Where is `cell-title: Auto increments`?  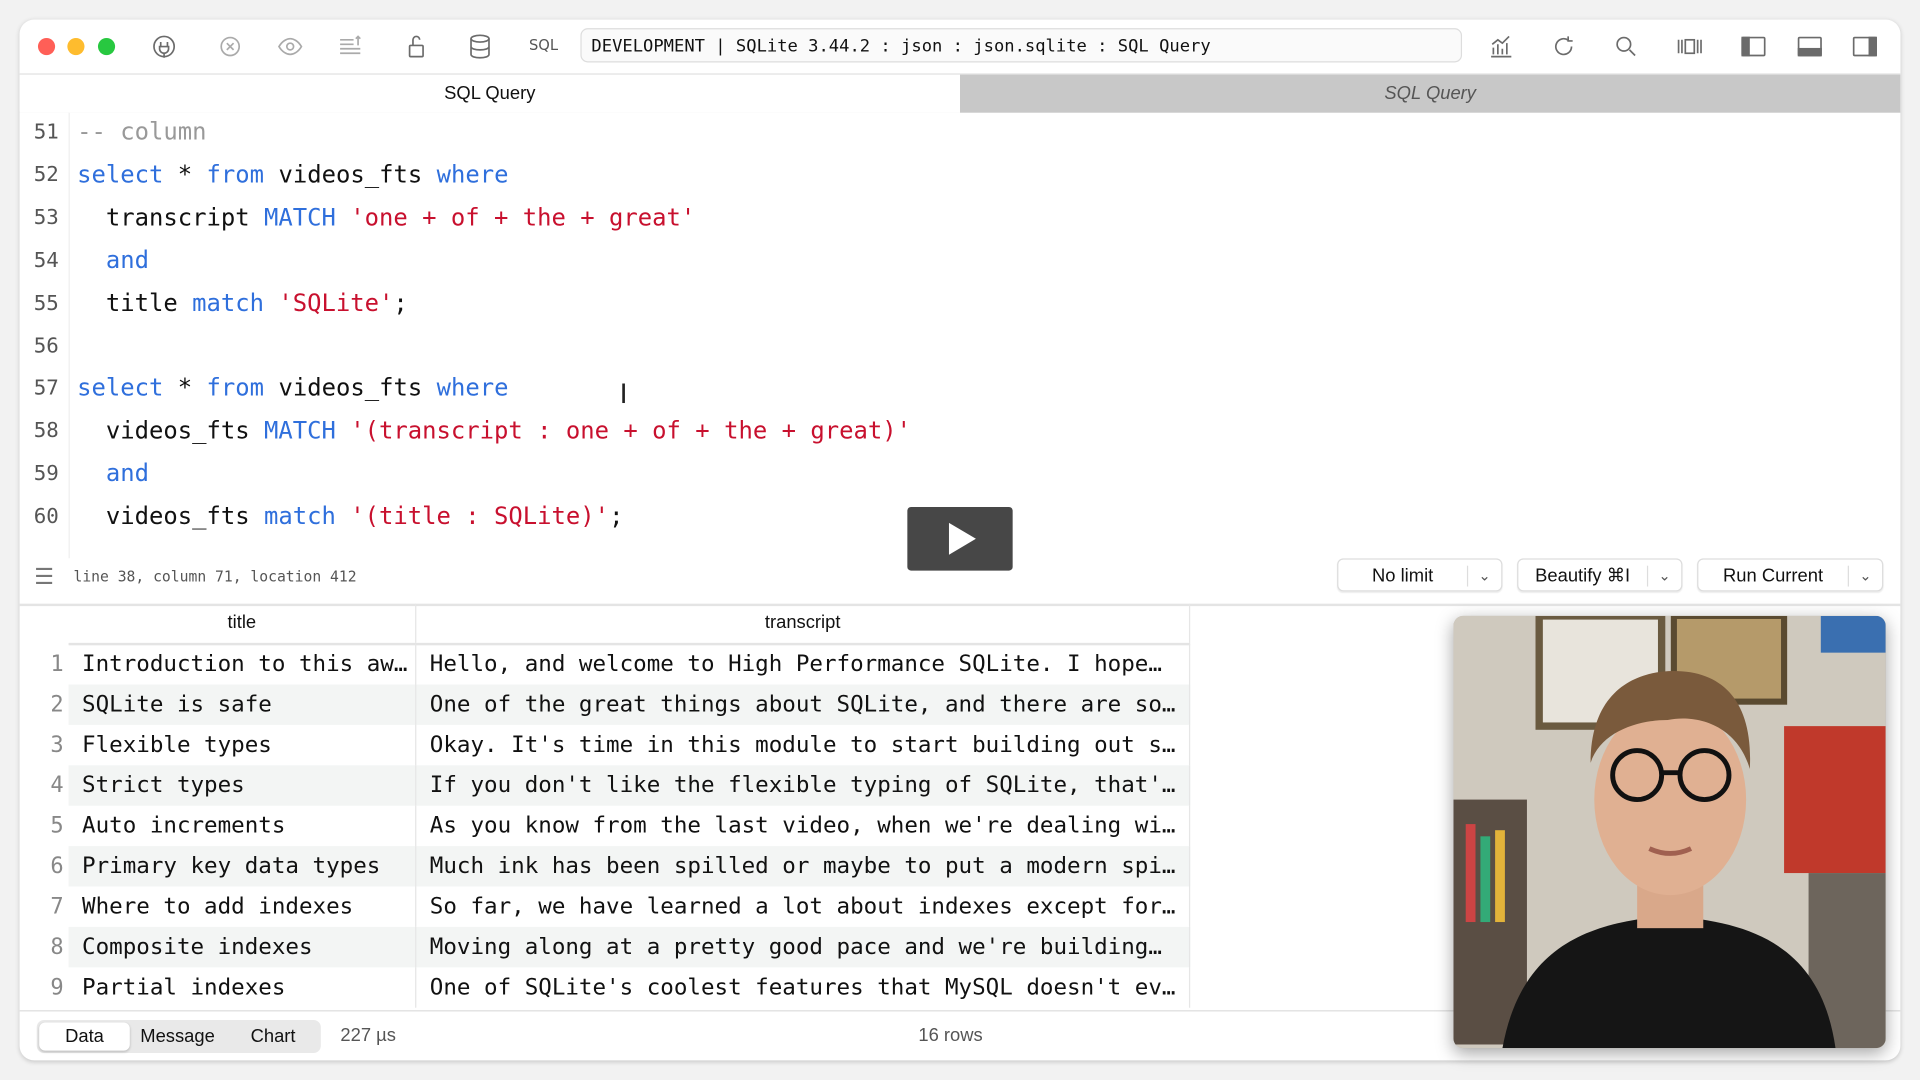
cell-title: Auto increments is located at coordinates (243, 826).